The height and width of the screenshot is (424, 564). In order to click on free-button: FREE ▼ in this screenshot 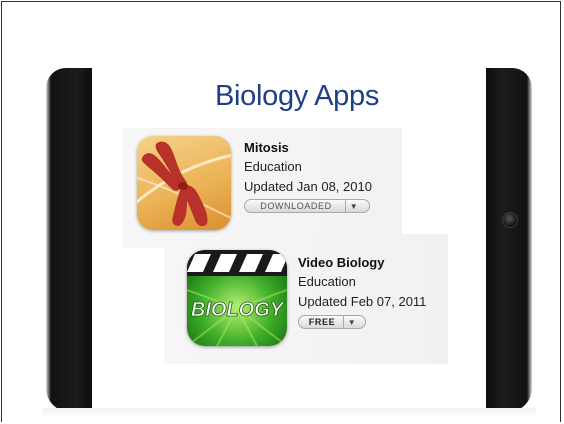, I will do `click(332, 322)`.